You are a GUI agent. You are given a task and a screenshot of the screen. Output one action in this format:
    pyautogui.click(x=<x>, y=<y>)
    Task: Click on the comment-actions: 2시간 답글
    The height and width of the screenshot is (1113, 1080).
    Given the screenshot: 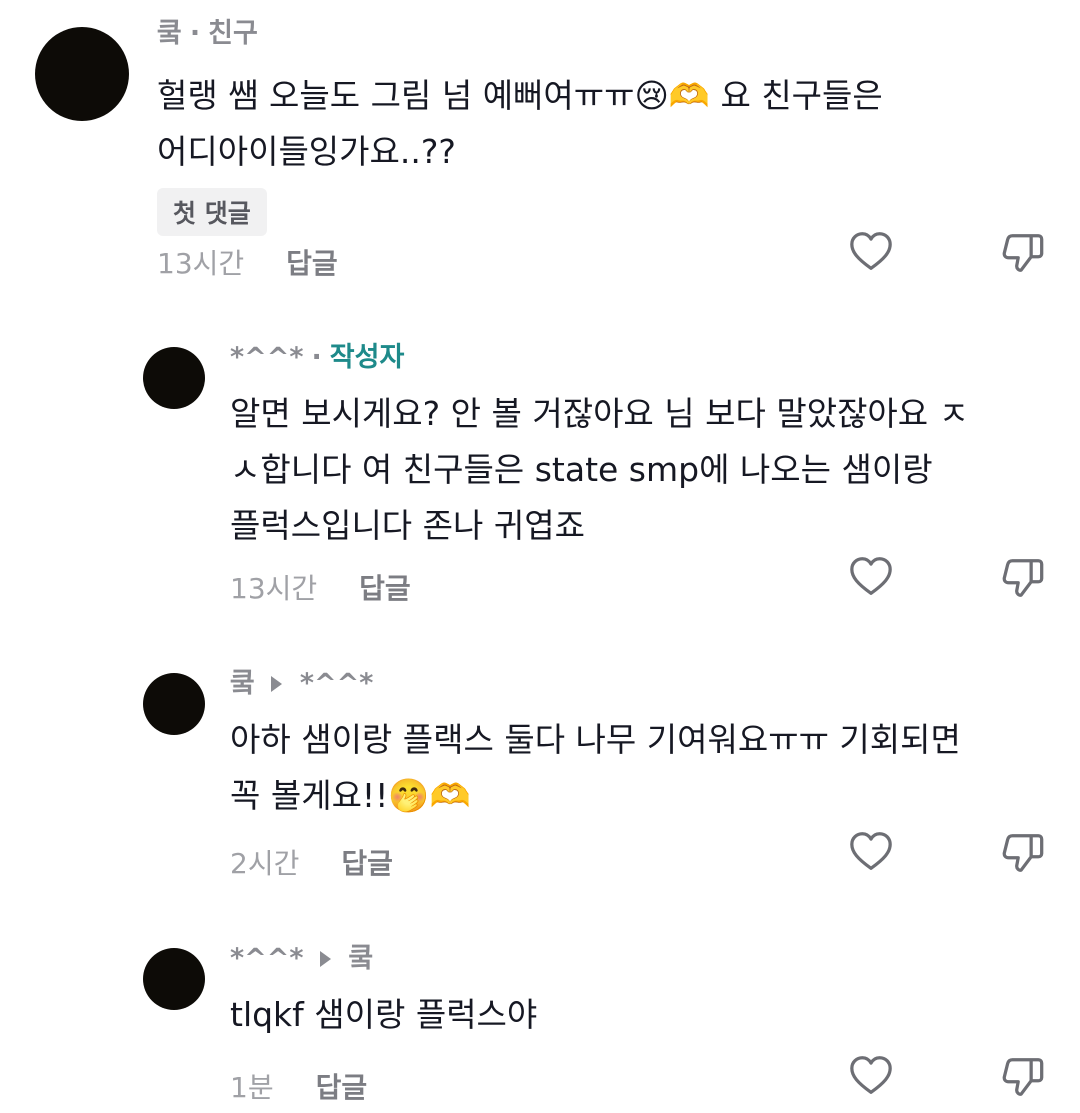 What is the action you would take?
    pyautogui.click(x=311, y=862)
    